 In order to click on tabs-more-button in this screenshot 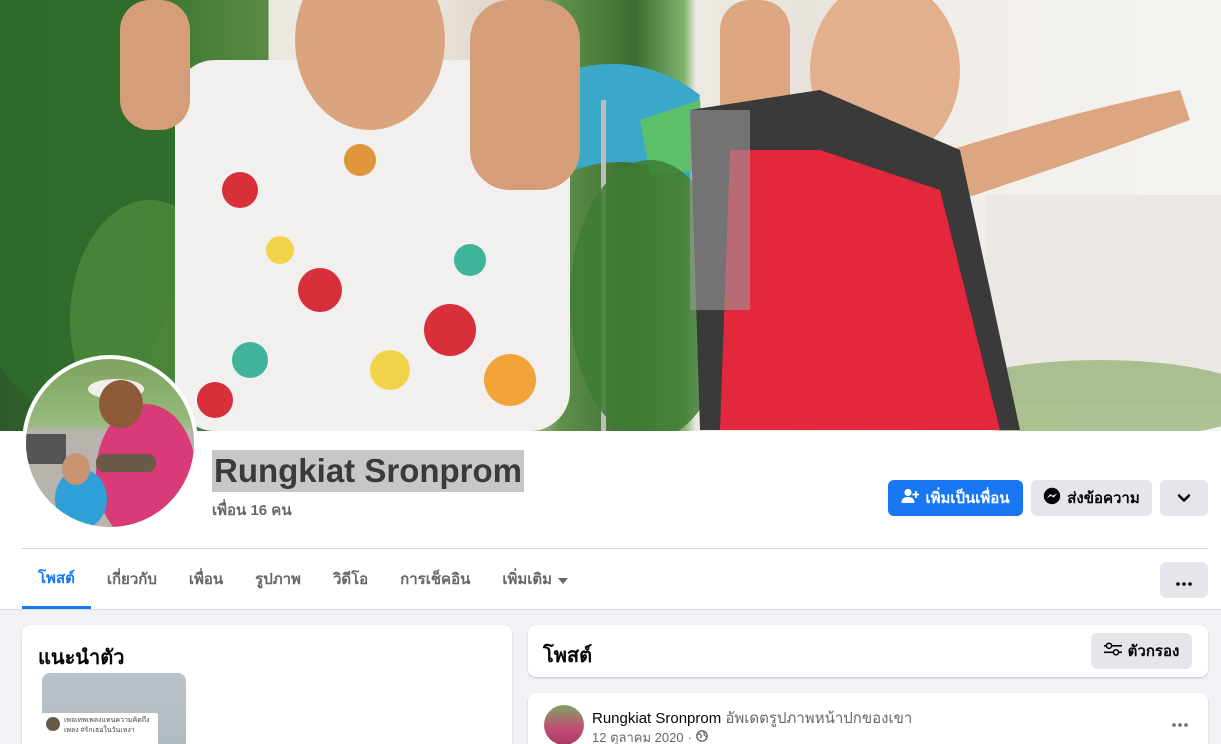, I will do `click(1184, 580)`.